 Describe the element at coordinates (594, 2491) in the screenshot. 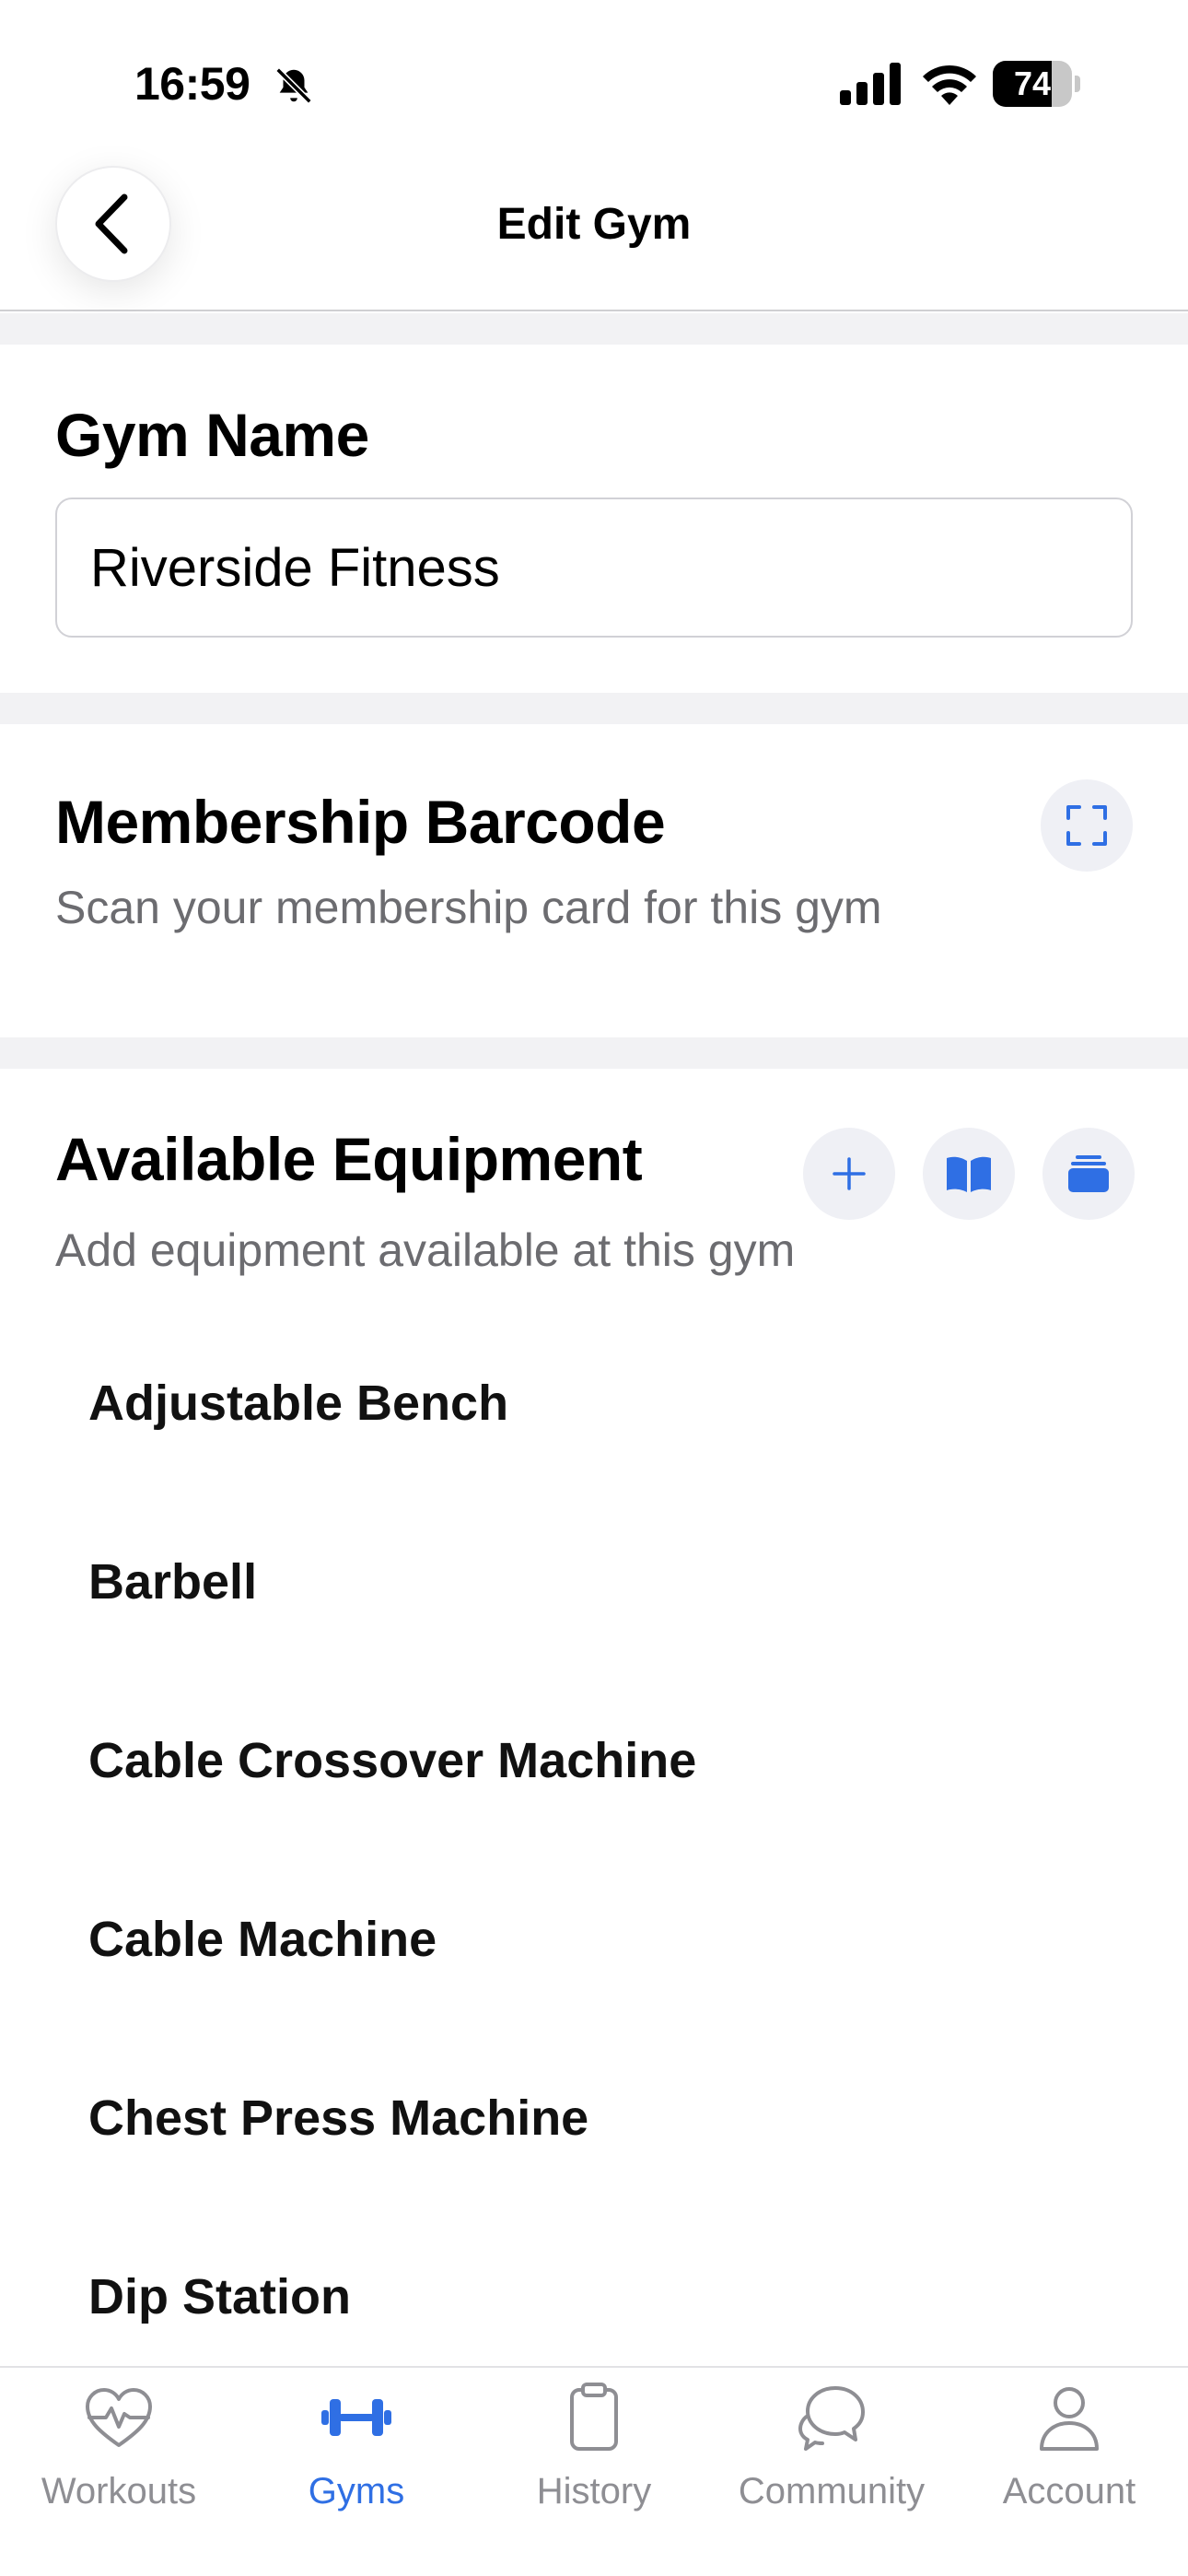

I see `tab-label: History` at that location.